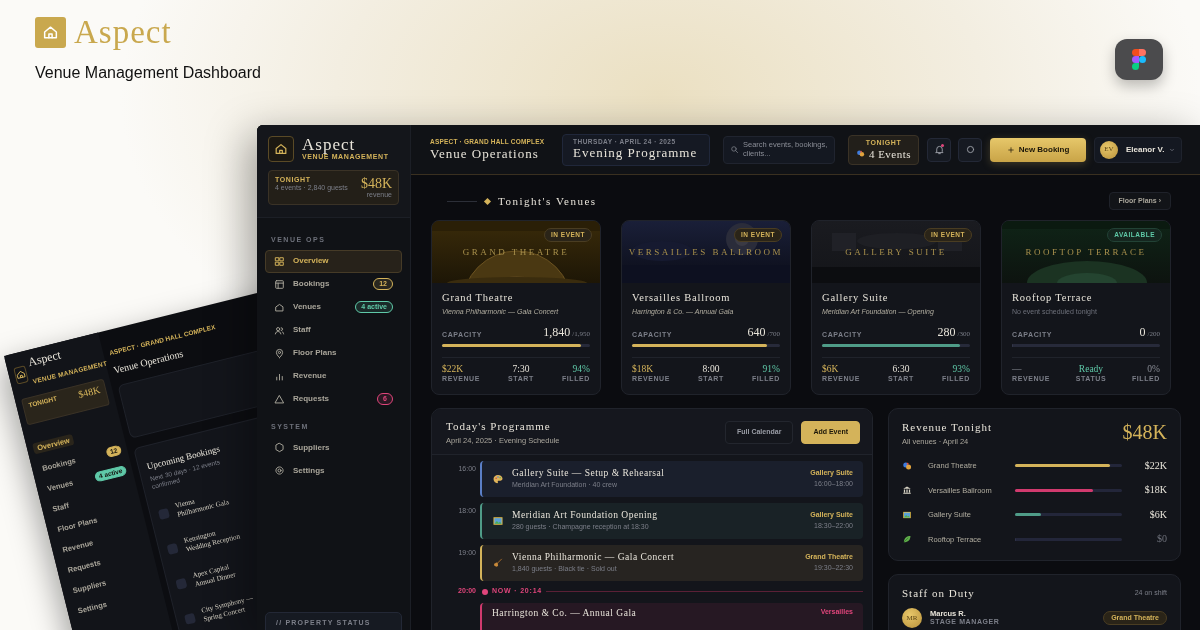 The height and width of the screenshot is (630, 1200). What do you see at coordinates (123, 32) in the screenshot?
I see `logo-text: Aspect` at bounding box center [123, 32].